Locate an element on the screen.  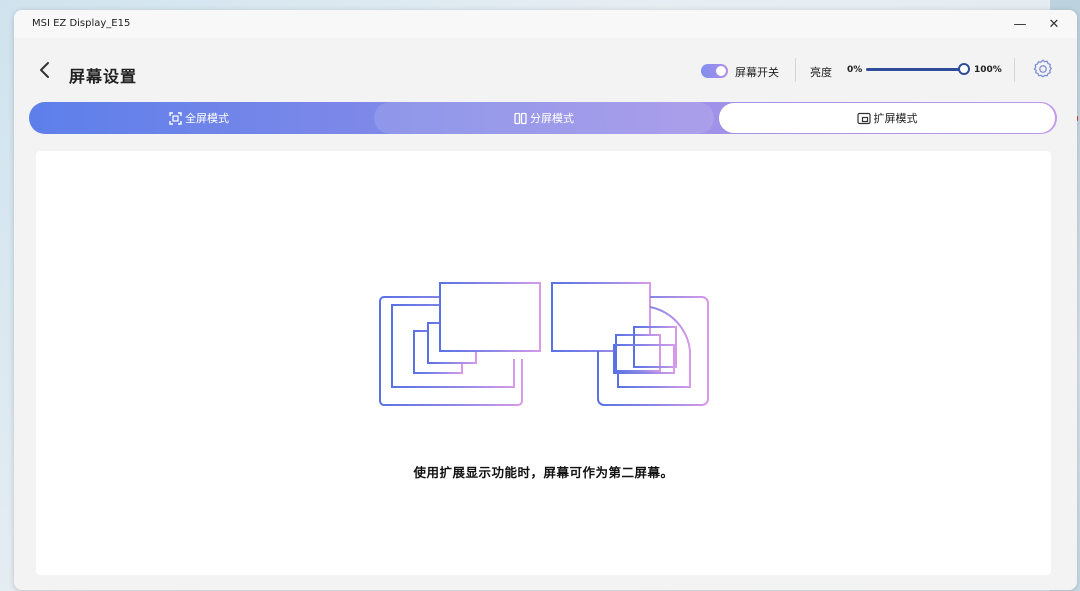
extended-display-illustration-icon is located at coordinates (544, 344).